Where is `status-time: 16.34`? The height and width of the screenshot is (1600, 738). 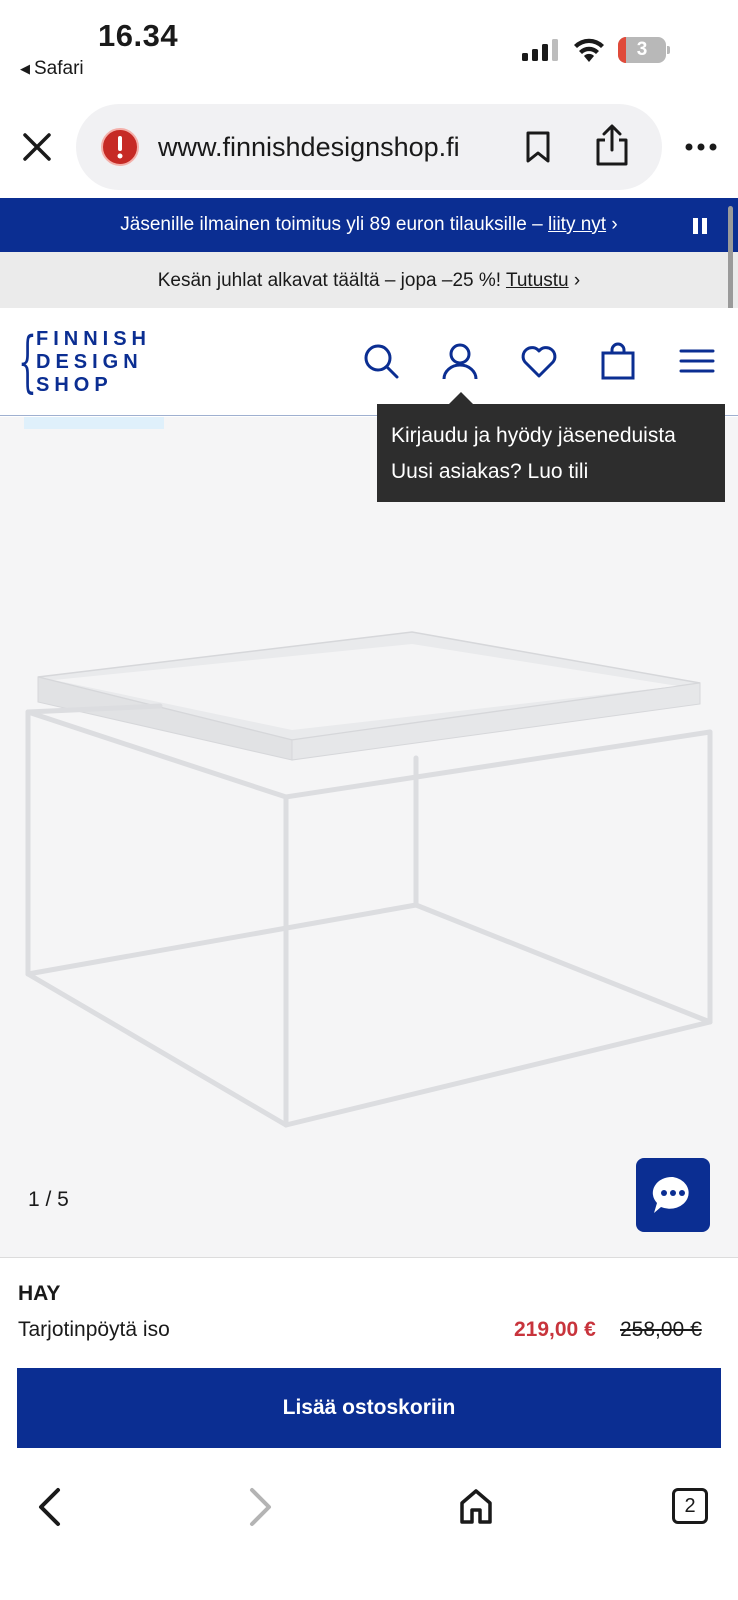
status-time: 16.34 is located at coordinates (138, 35).